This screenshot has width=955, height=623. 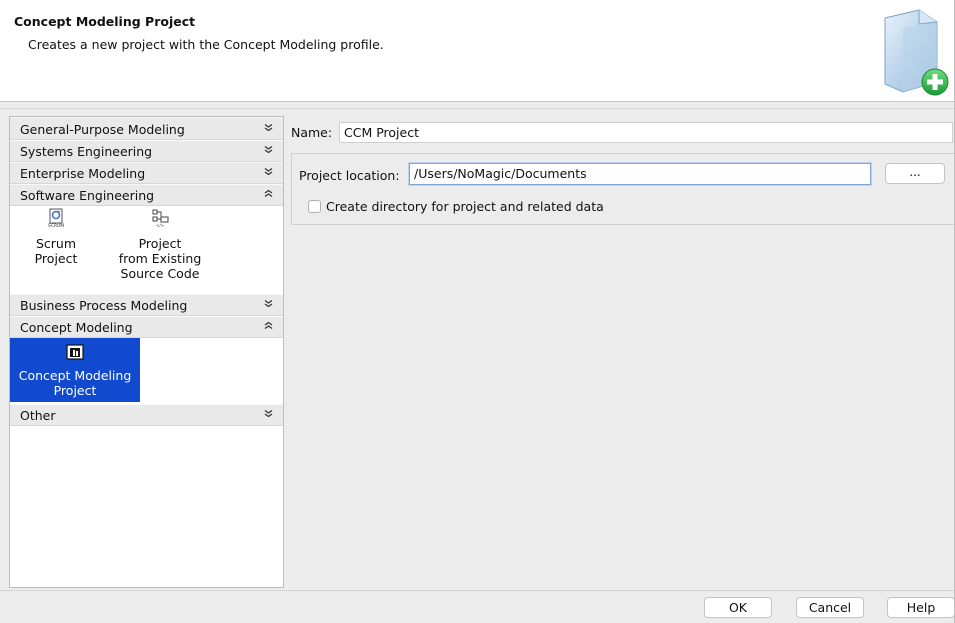 I want to click on category-general-purpose-modeling: General-Purpose Modeling, so click(x=146, y=128).